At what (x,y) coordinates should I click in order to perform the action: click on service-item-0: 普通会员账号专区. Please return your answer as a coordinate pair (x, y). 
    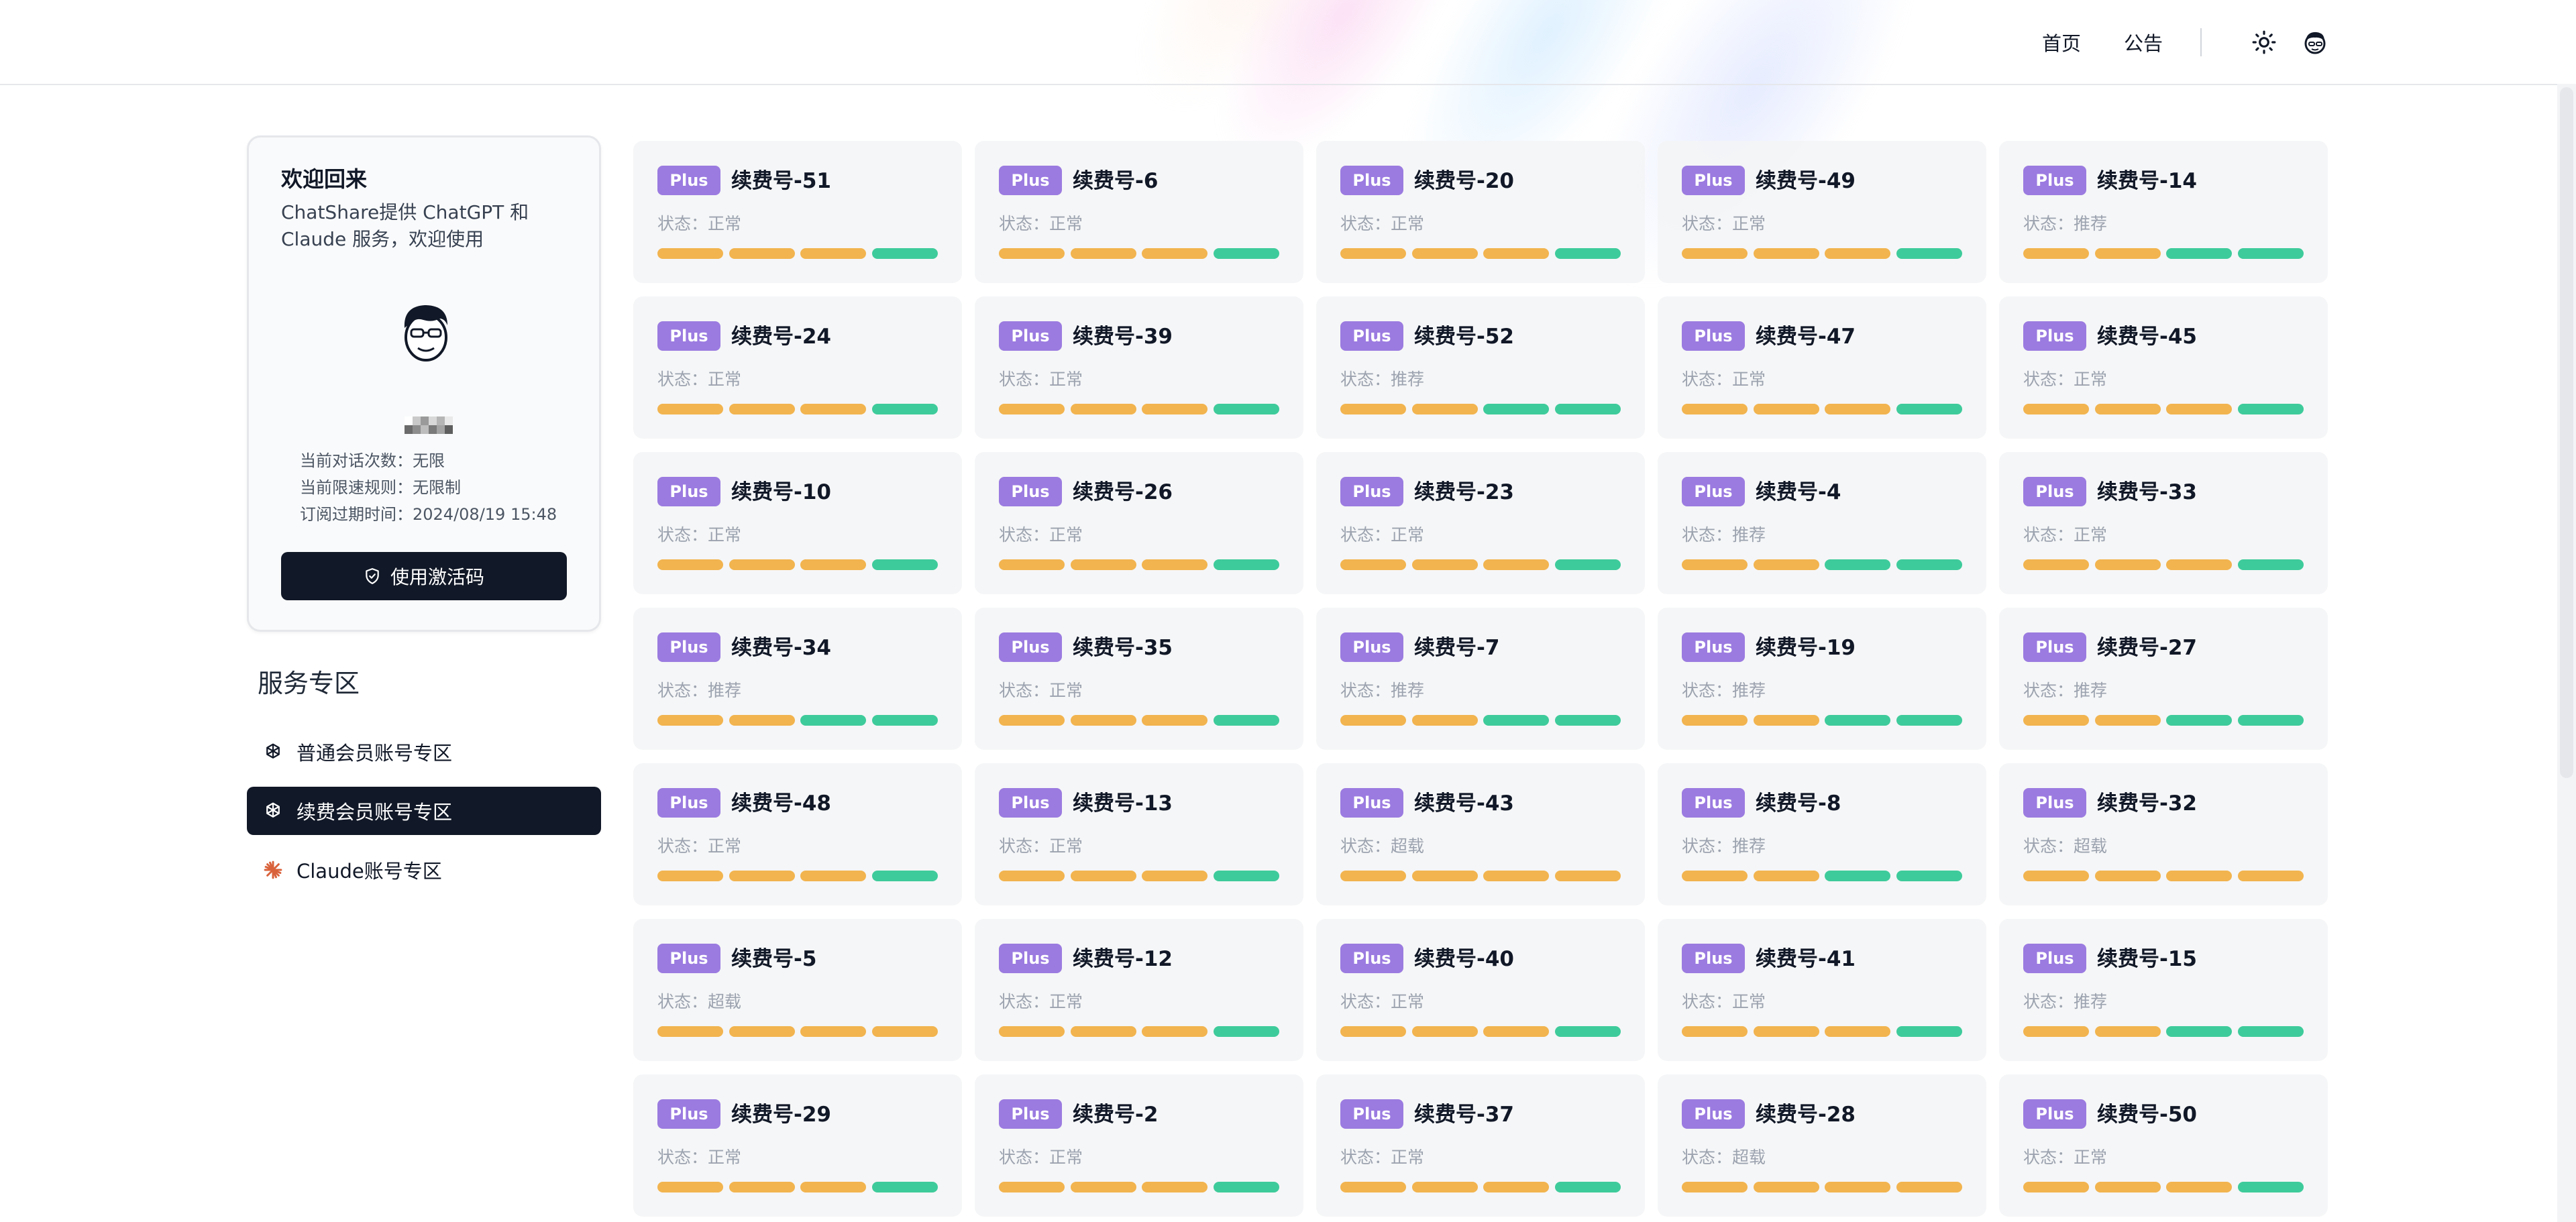
    Looking at the image, I should click on (424, 752).